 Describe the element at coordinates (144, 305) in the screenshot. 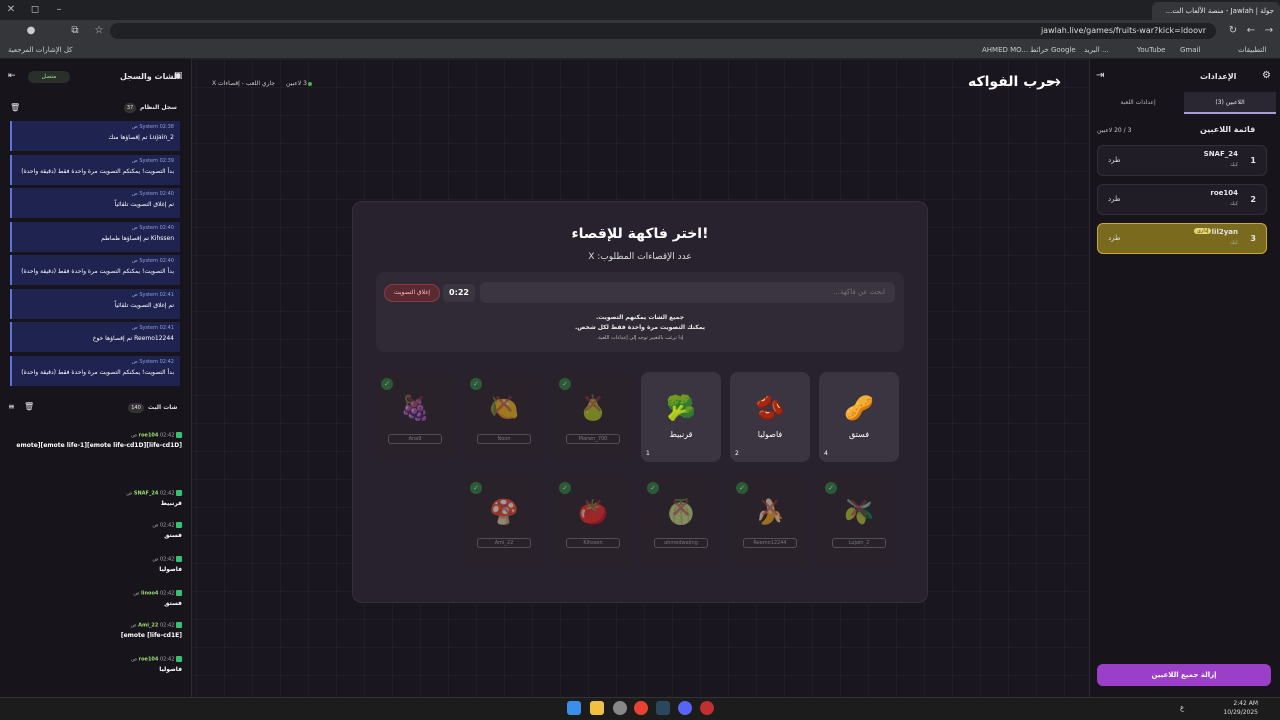

I see `log-text: تم إغلاق التصويت تلقائياً` at that location.